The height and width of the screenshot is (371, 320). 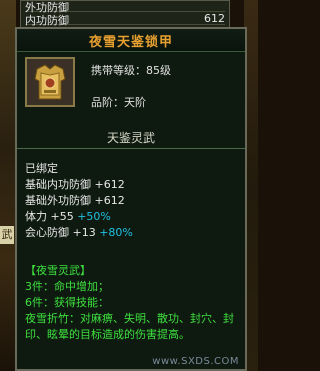 I want to click on attribute-value: 612, so click(x=214, y=18).